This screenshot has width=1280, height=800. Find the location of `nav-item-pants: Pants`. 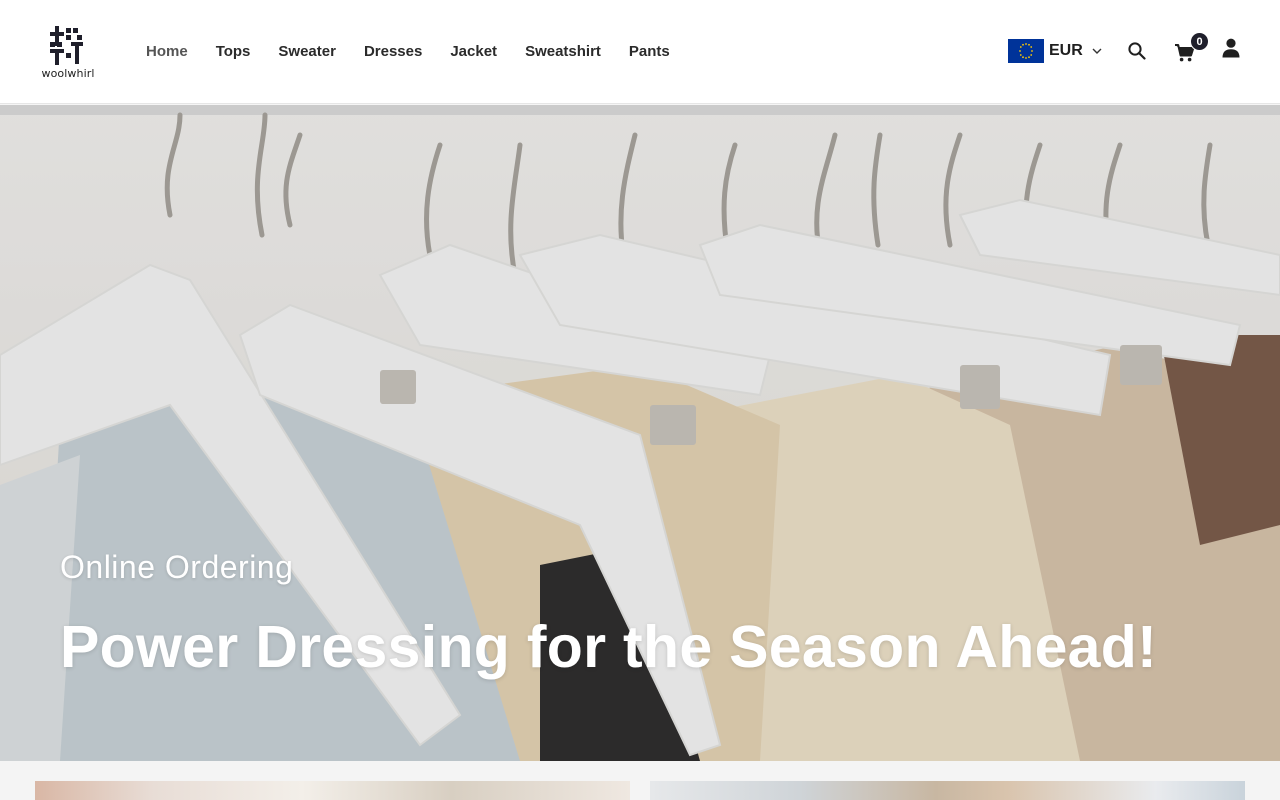

nav-item-pants: Pants is located at coordinates (649, 52).